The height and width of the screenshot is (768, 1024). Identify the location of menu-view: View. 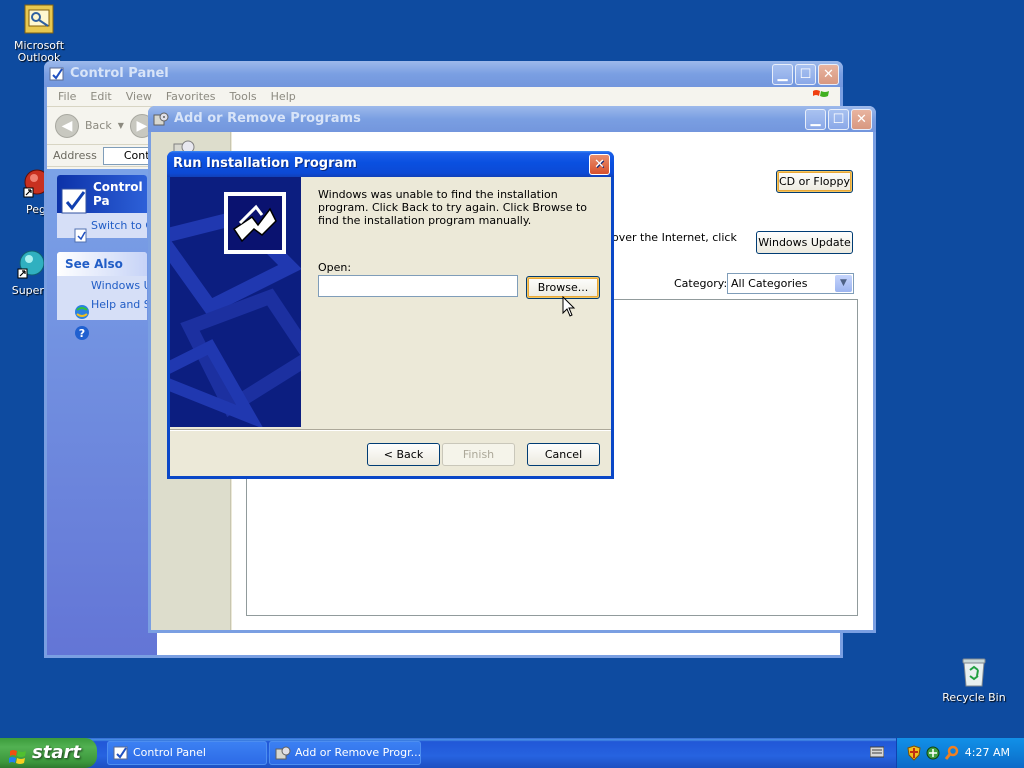
(139, 96).